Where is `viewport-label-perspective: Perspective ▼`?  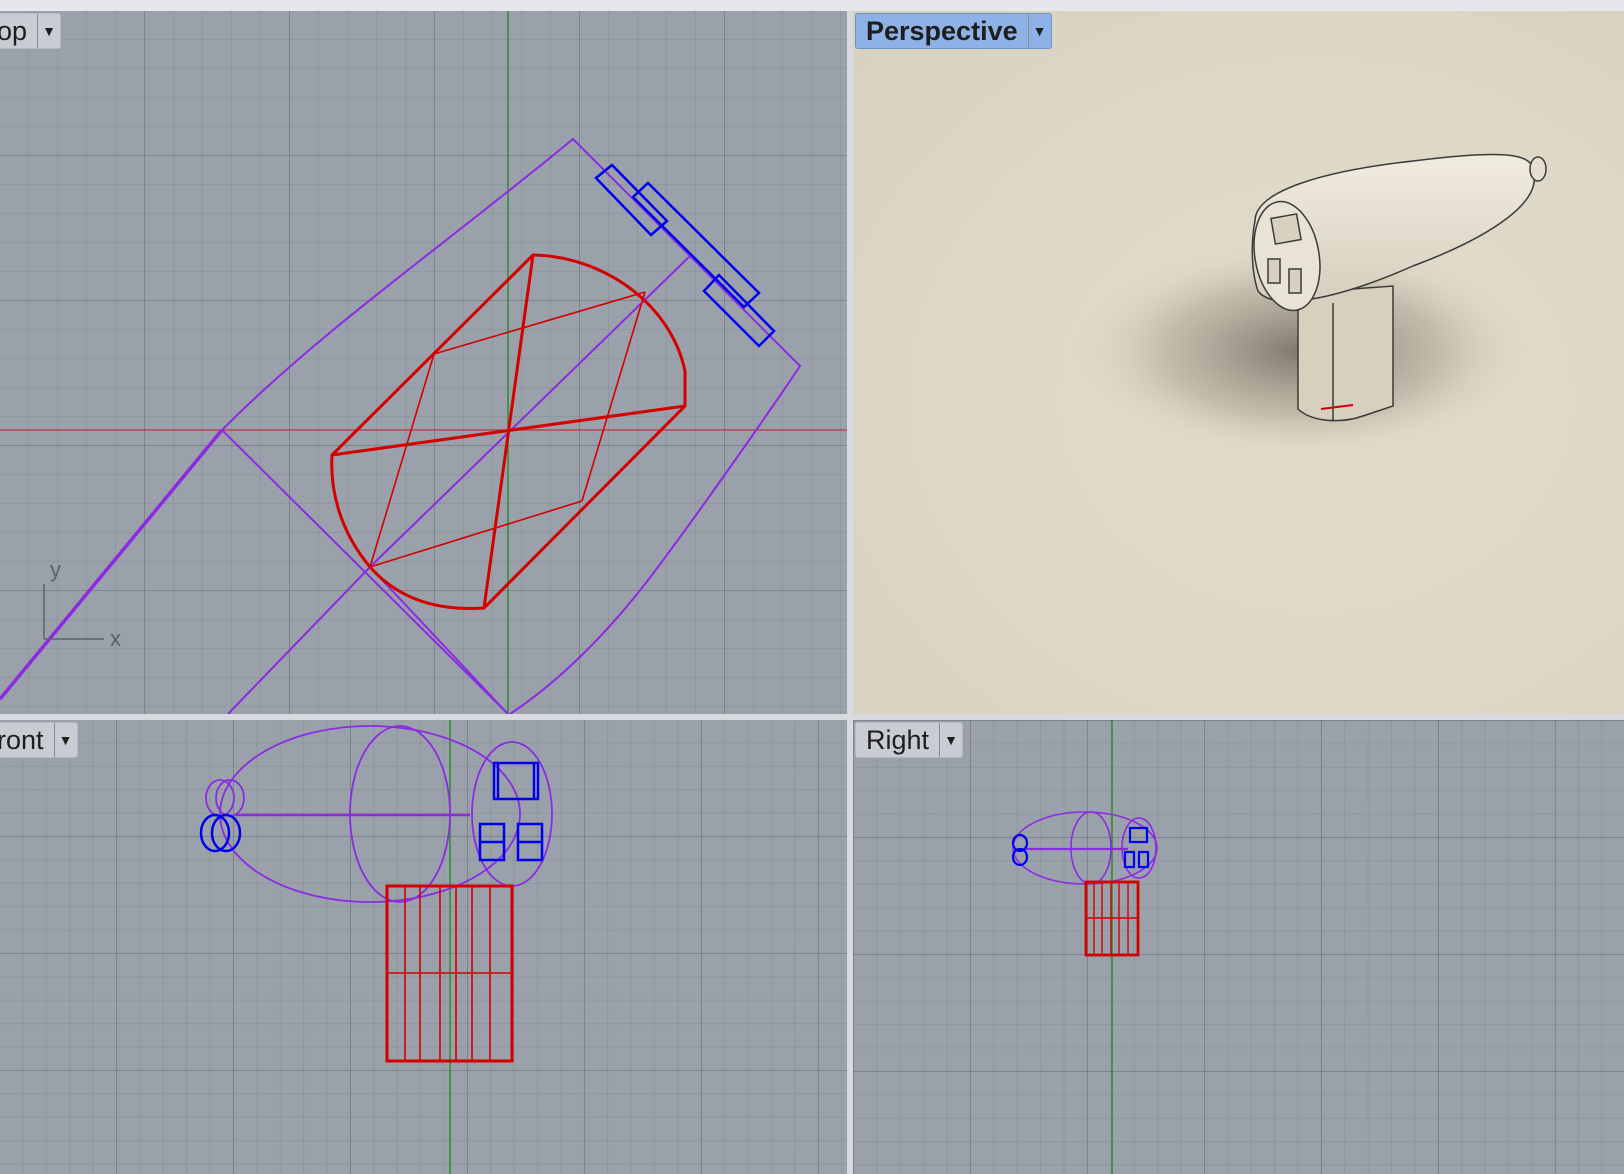
viewport-label-perspective: Perspective ▼ is located at coordinates (953, 31).